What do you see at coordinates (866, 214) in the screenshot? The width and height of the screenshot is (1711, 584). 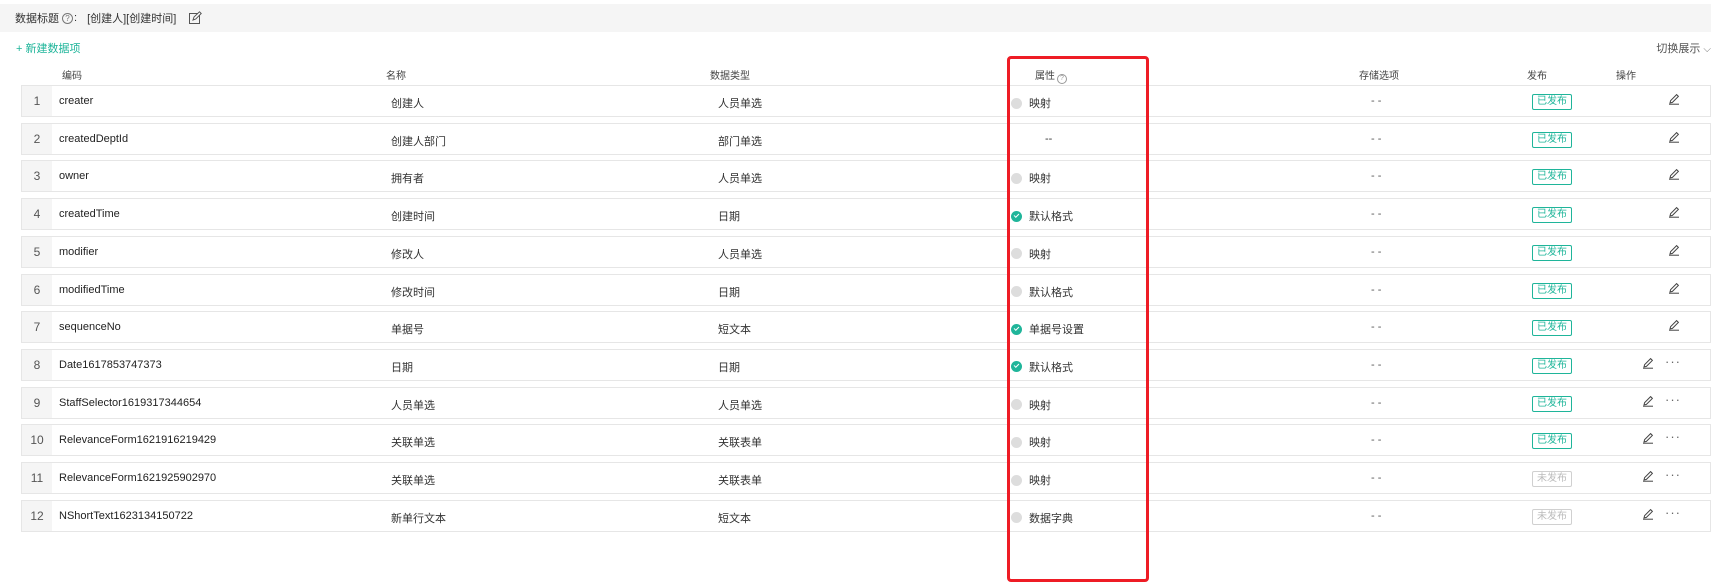 I see `table-row: 4 createdTime 创建时间 日期 默认格式 - - 已发布` at bounding box center [866, 214].